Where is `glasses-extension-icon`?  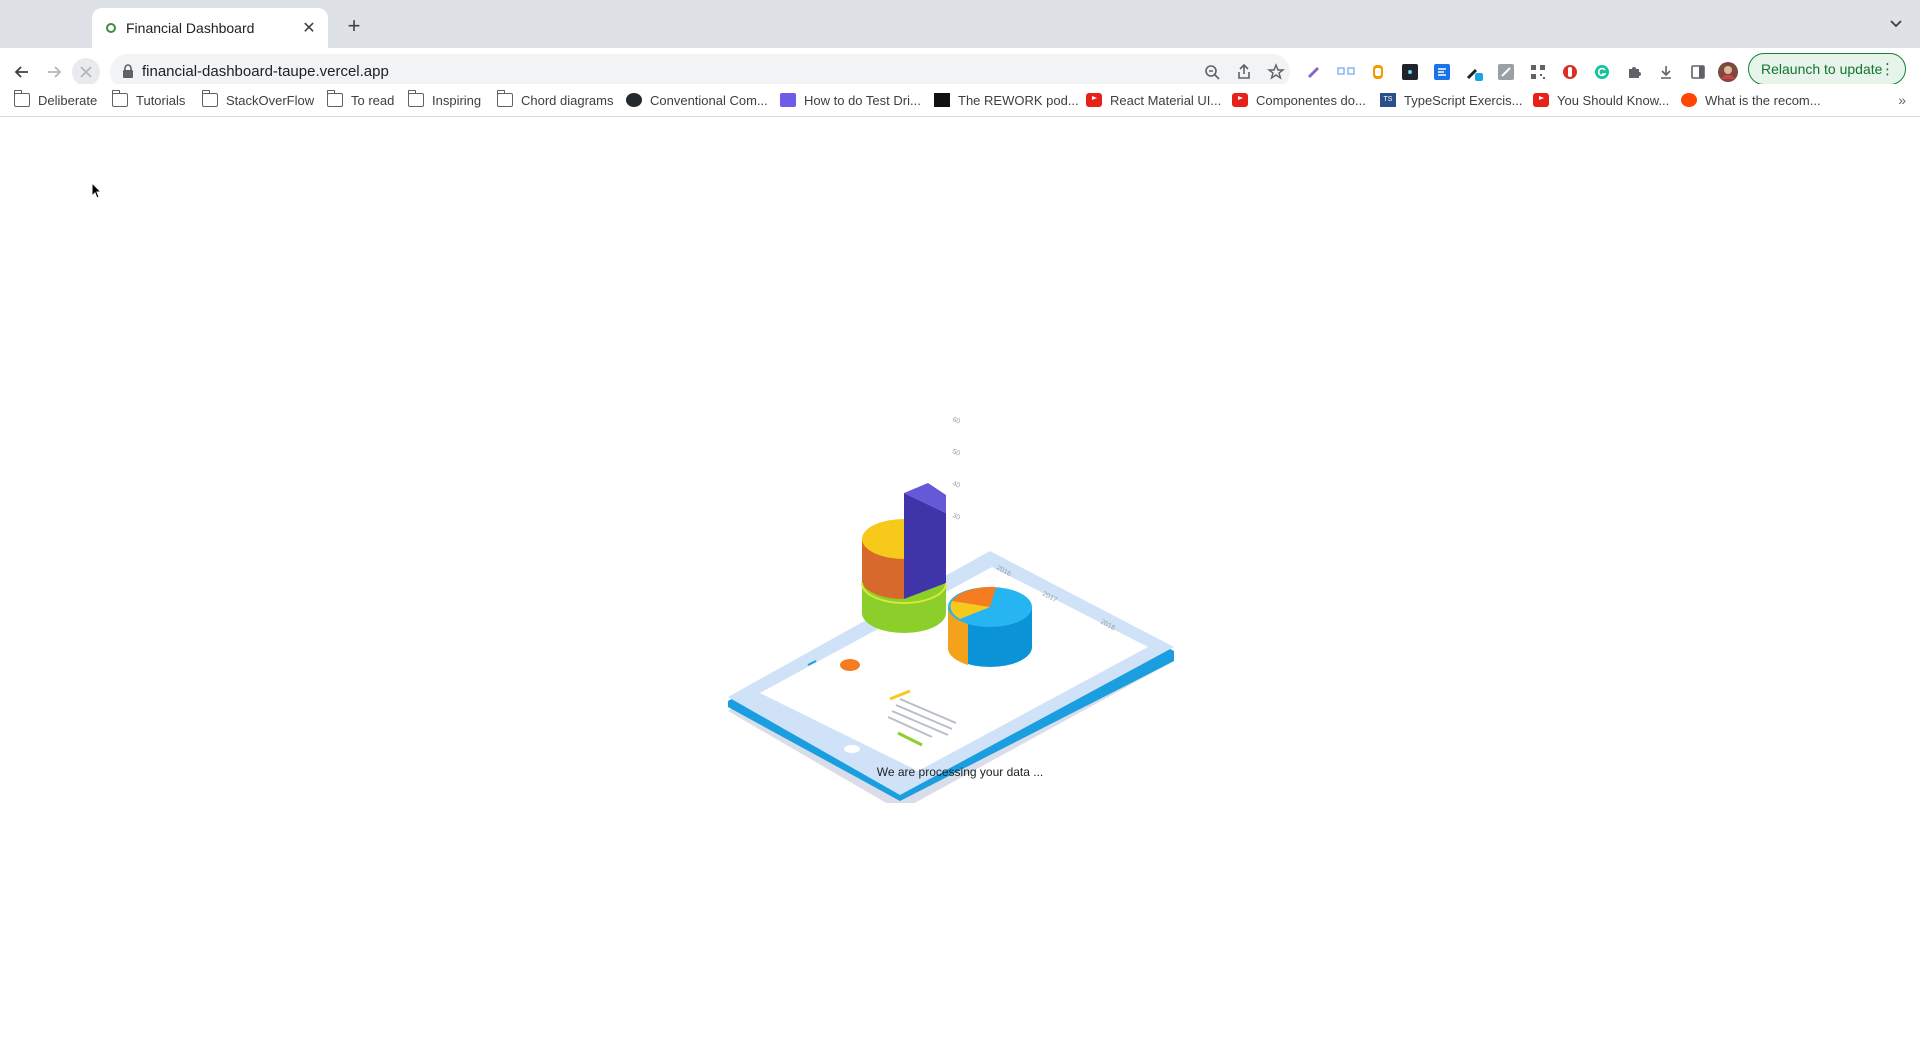 glasses-extension-icon is located at coordinates (1346, 72).